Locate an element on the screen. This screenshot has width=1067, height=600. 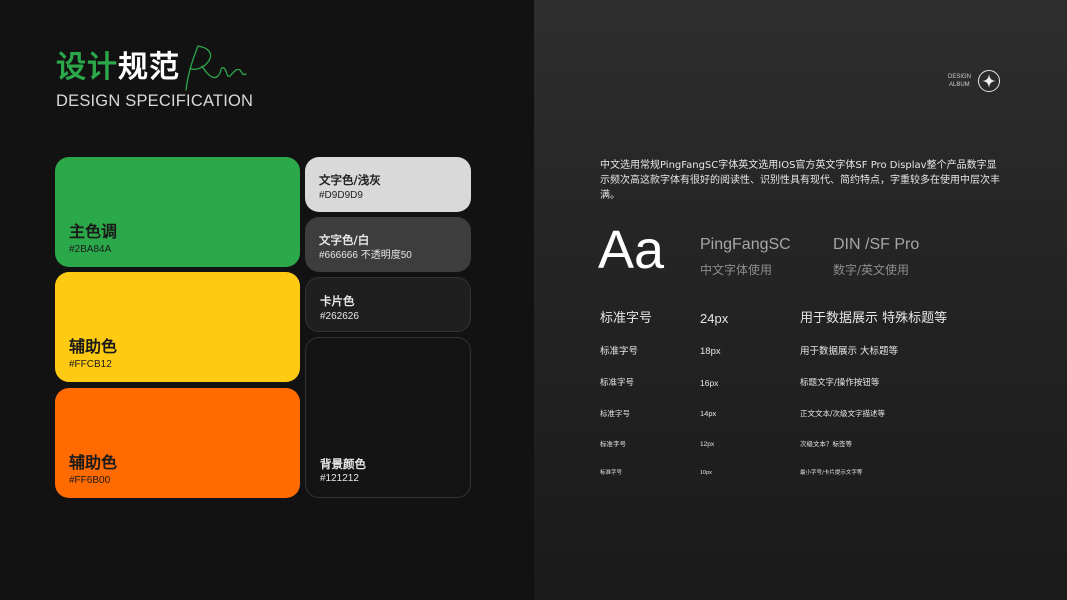
size-usage: 标题文字/操作按钮等 is located at coordinates (840, 383).